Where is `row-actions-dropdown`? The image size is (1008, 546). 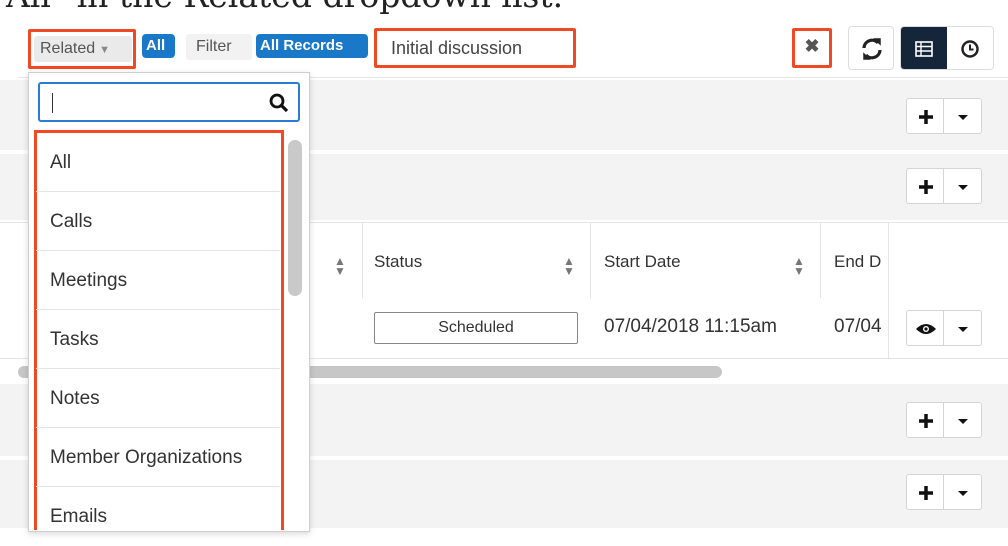
row-actions-dropdown is located at coordinates (963, 328).